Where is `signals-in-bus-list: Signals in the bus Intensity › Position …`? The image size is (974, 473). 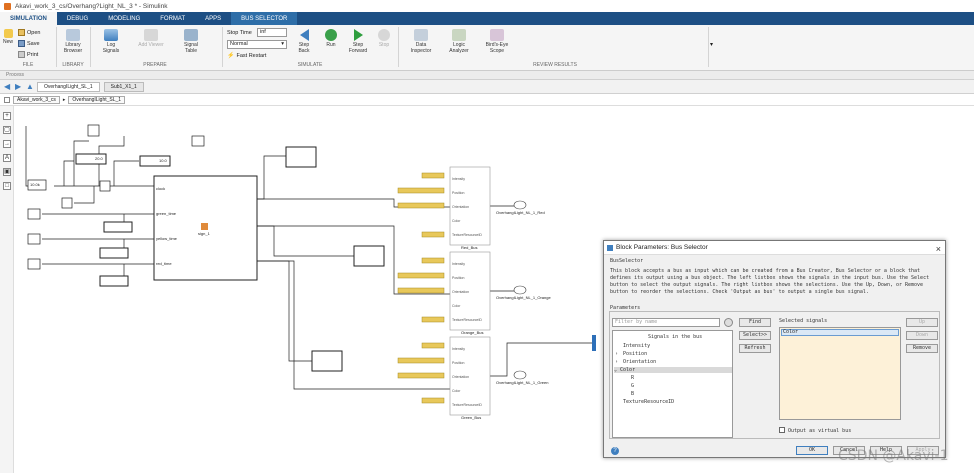 signals-in-bus-list: Signals in the bus Intensity › Position … is located at coordinates (672, 384).